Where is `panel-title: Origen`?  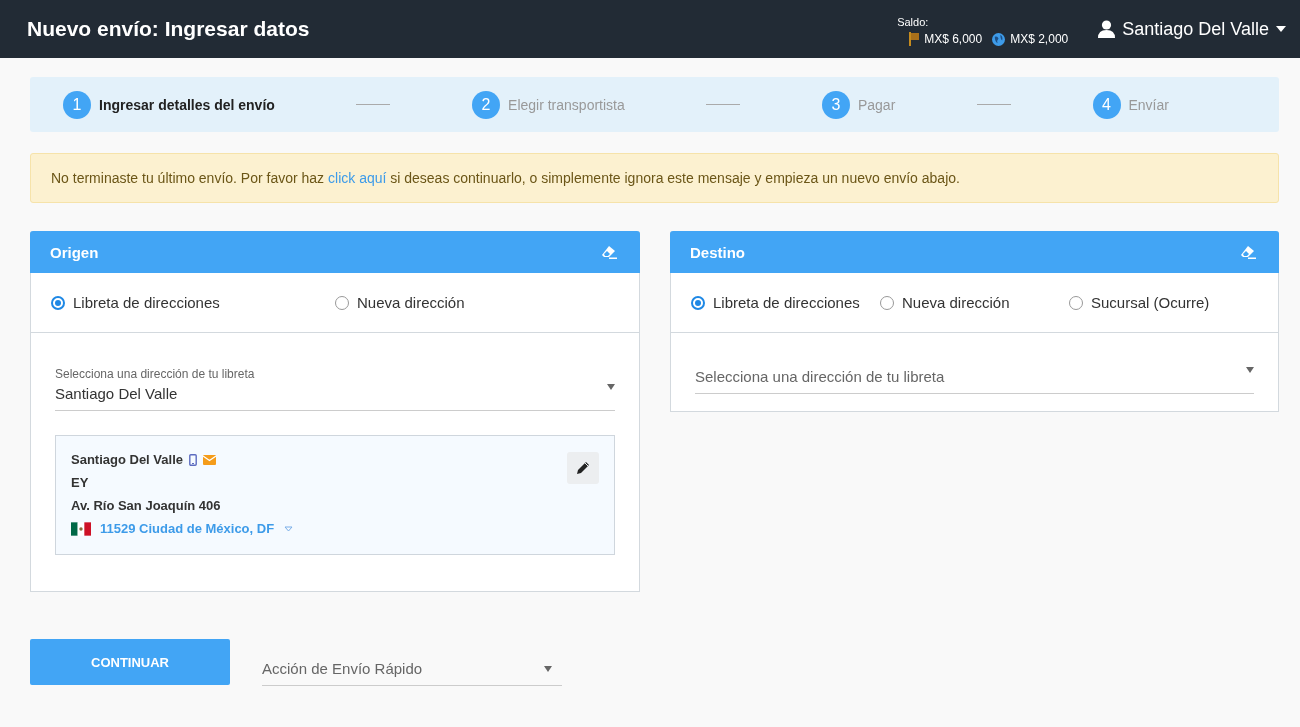
panel-title: Origen is located at coordinates (74, 252).